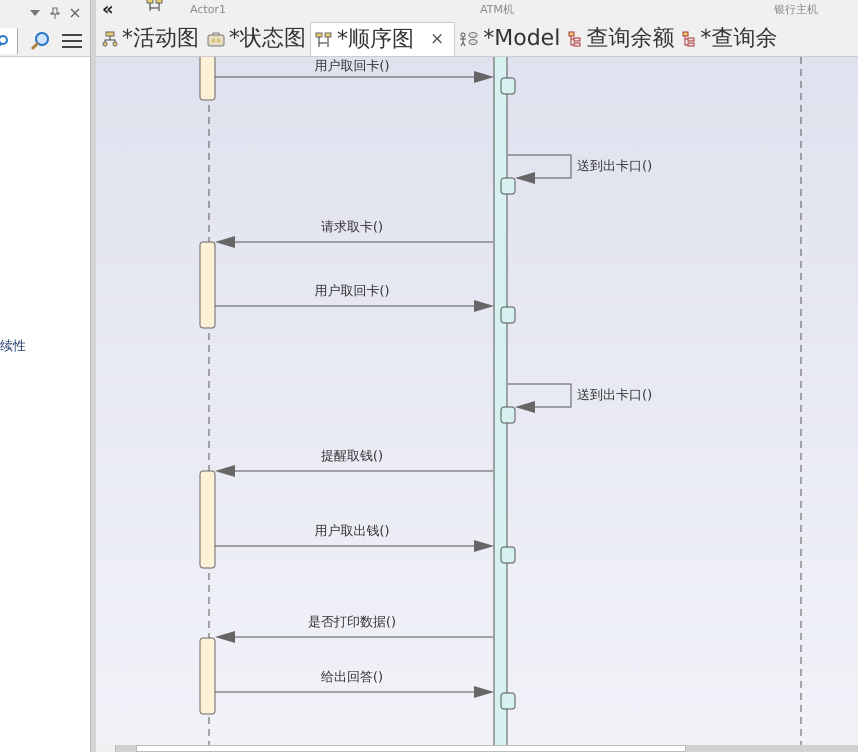  What do you see at coordinates (9, 41) in the screenshot?
I see `search-field` at bounding box center [9, 41].